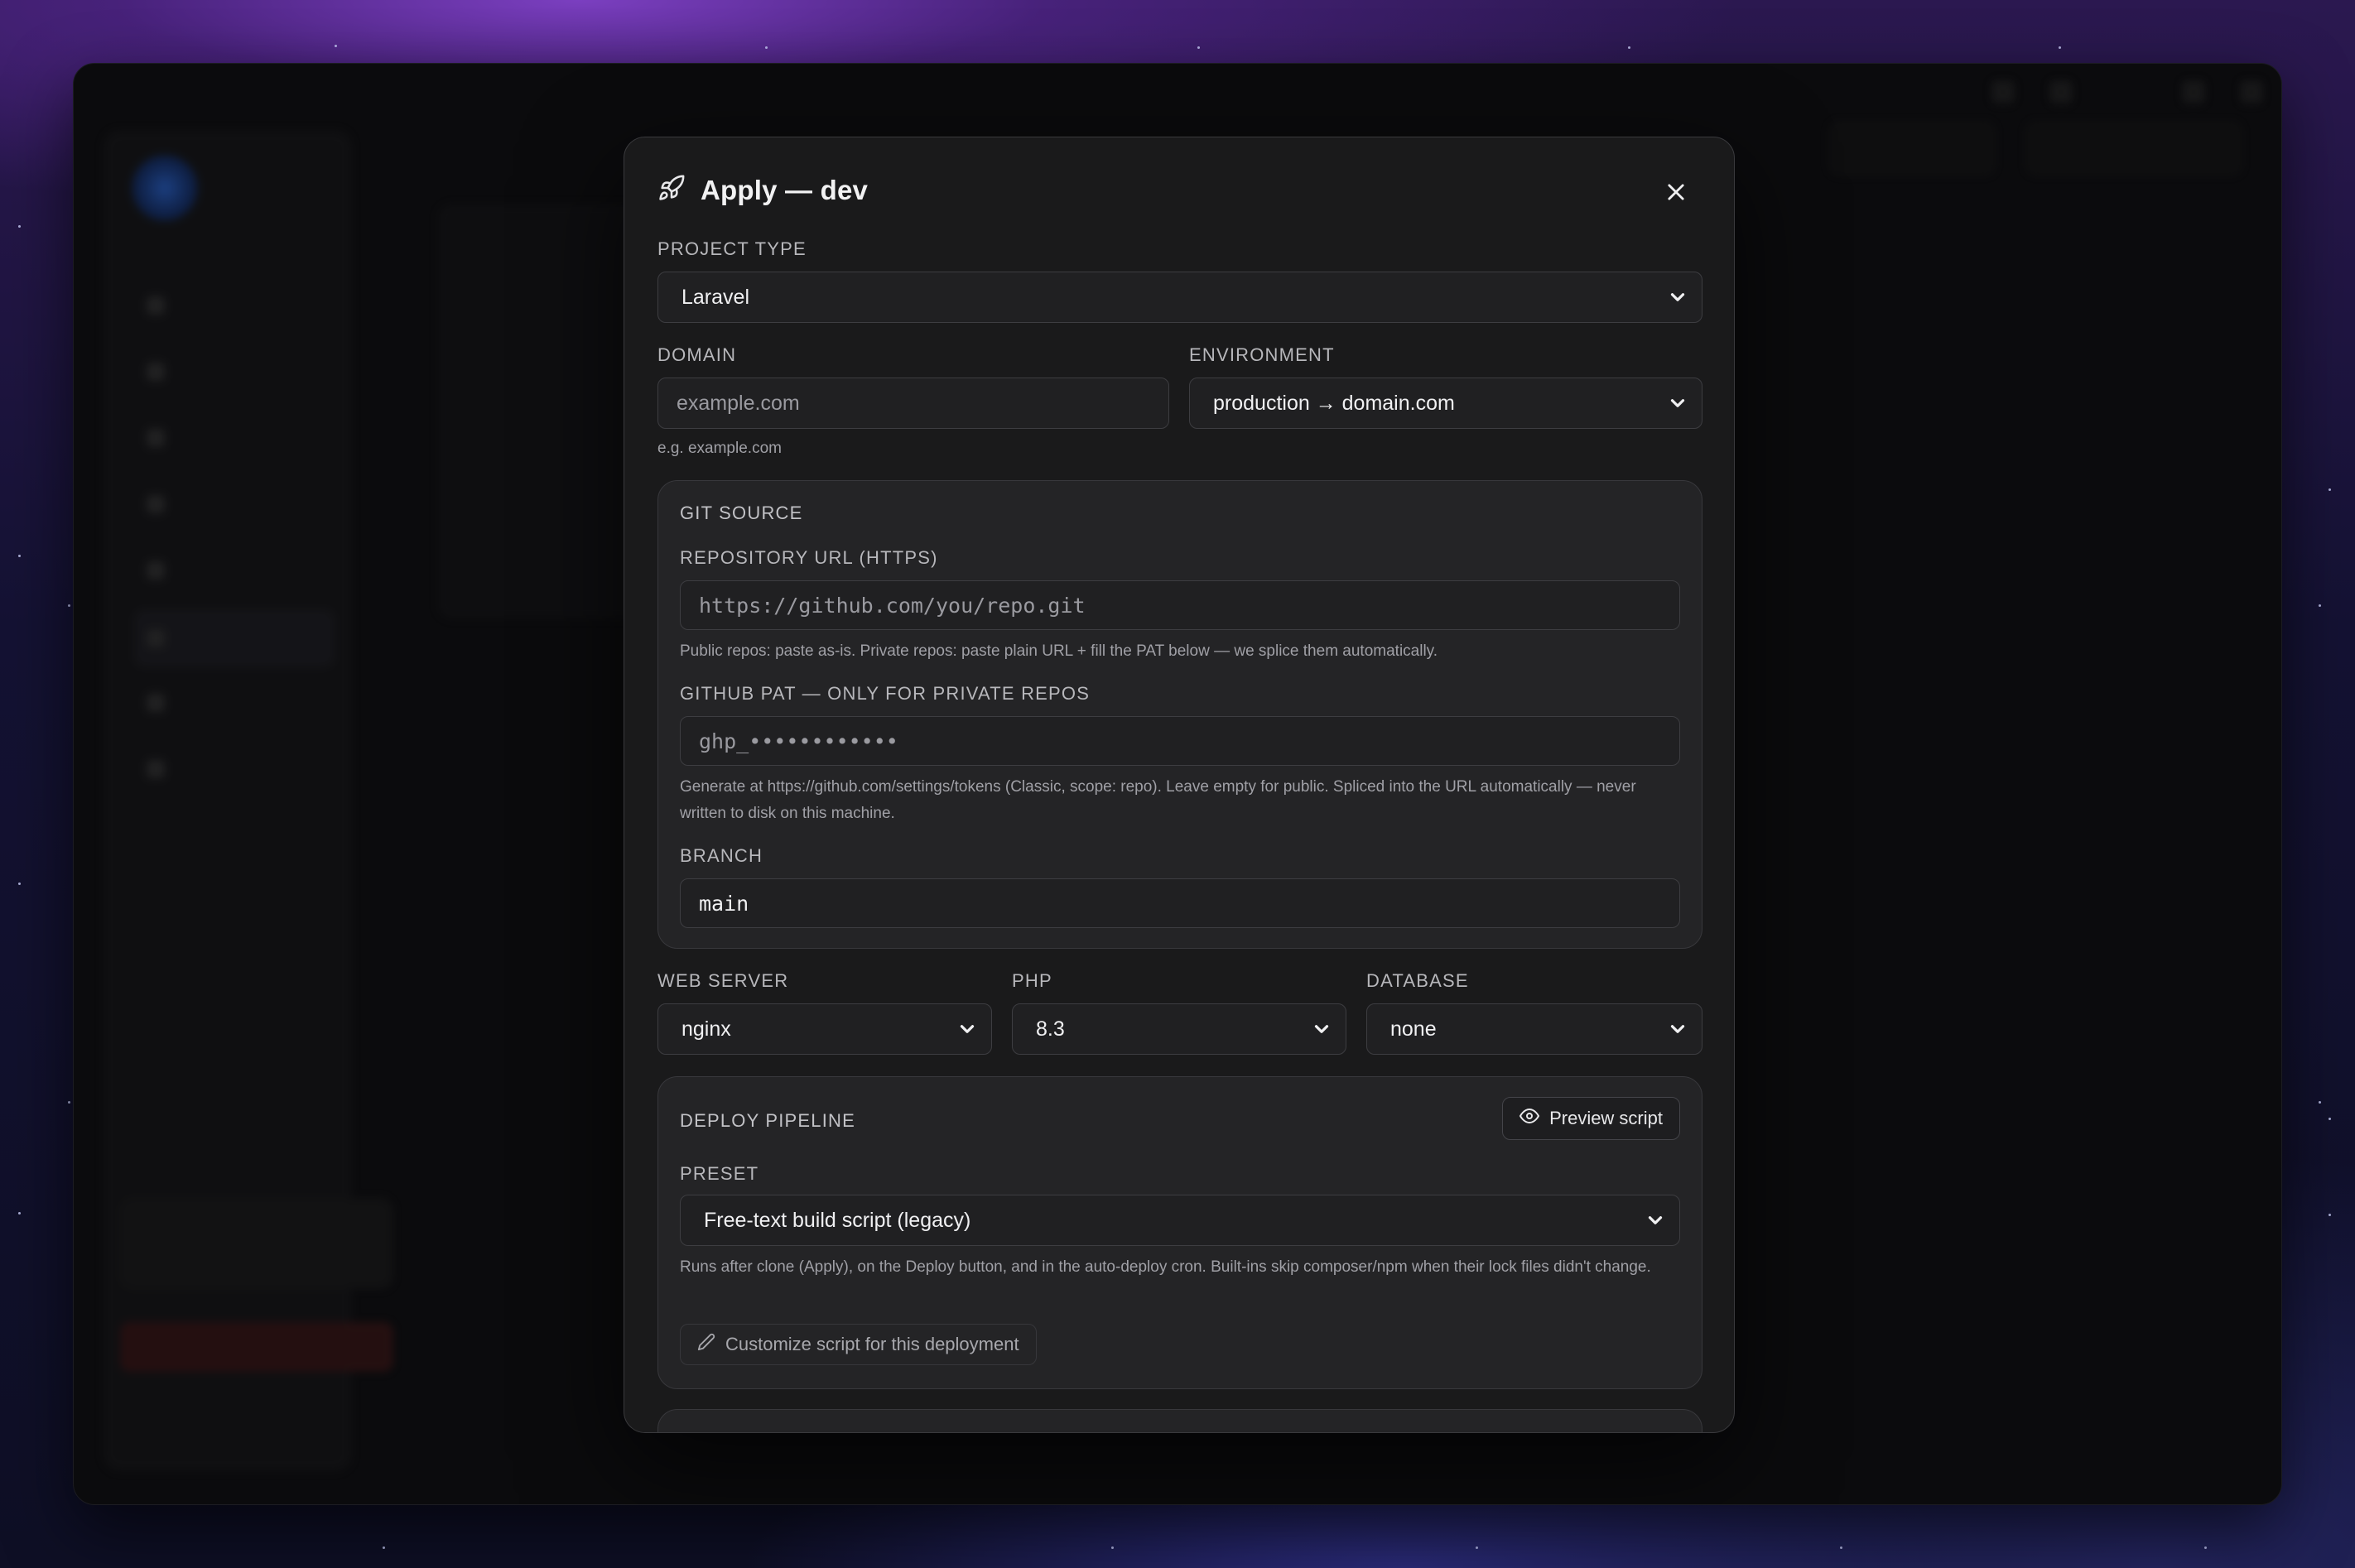 The image size is (2355, 1568). I want to click on rocket-icon, so click(671, 190).